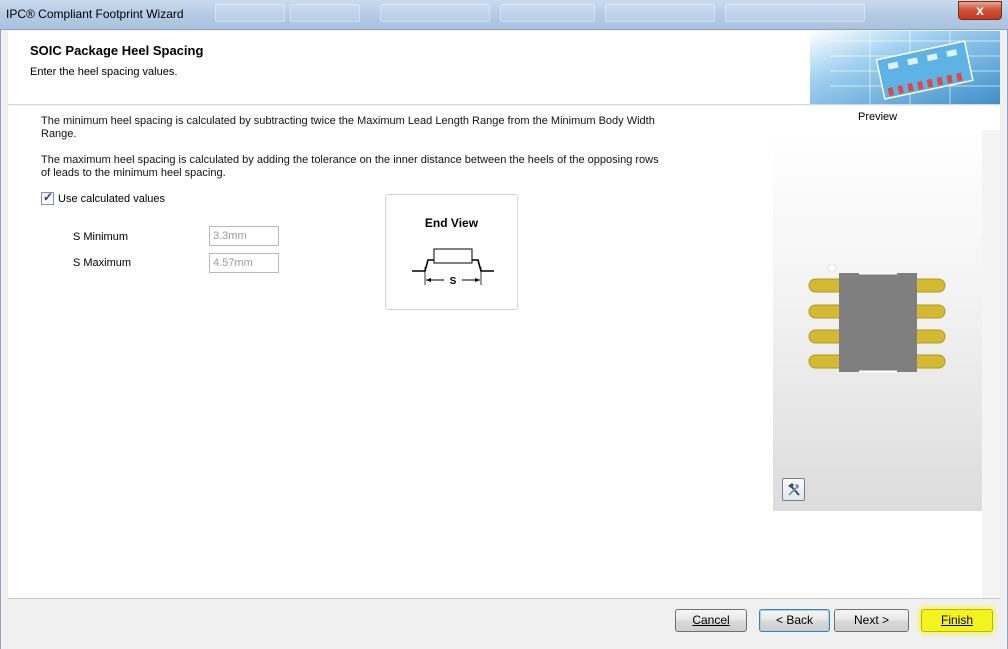 Image resolution: width=1008 pixels, height=649 pixels. I want to click on close-icon: x, so click(980, 10).